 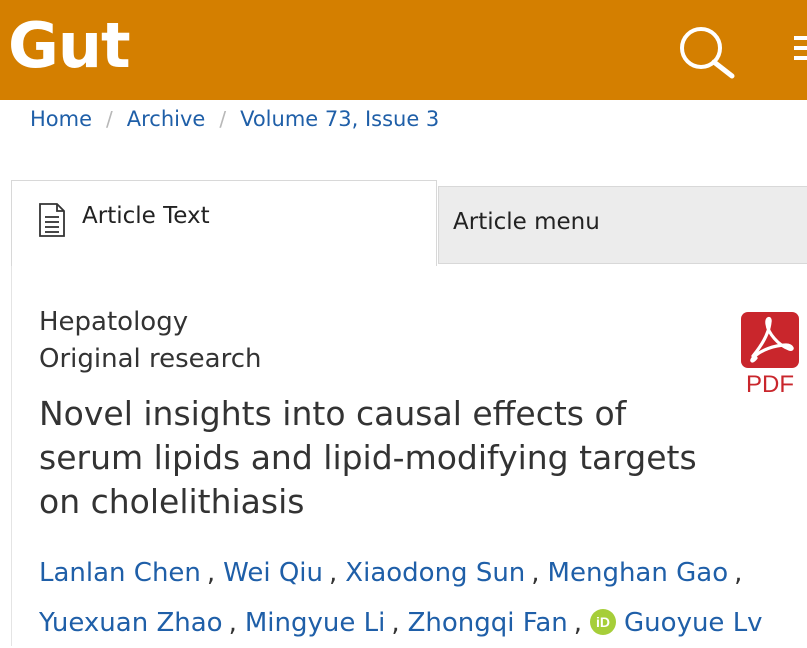 I want to click on tab-article-text-label: Article Text, so click(x=146, y=216).